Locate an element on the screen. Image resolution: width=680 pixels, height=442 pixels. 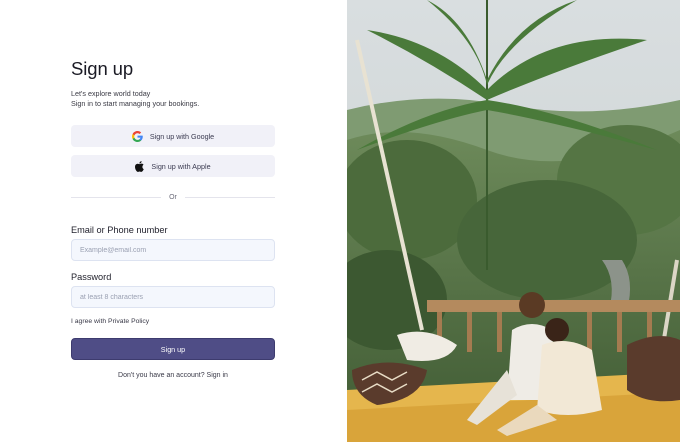
apple-icon is located at coordinates (140, 166).